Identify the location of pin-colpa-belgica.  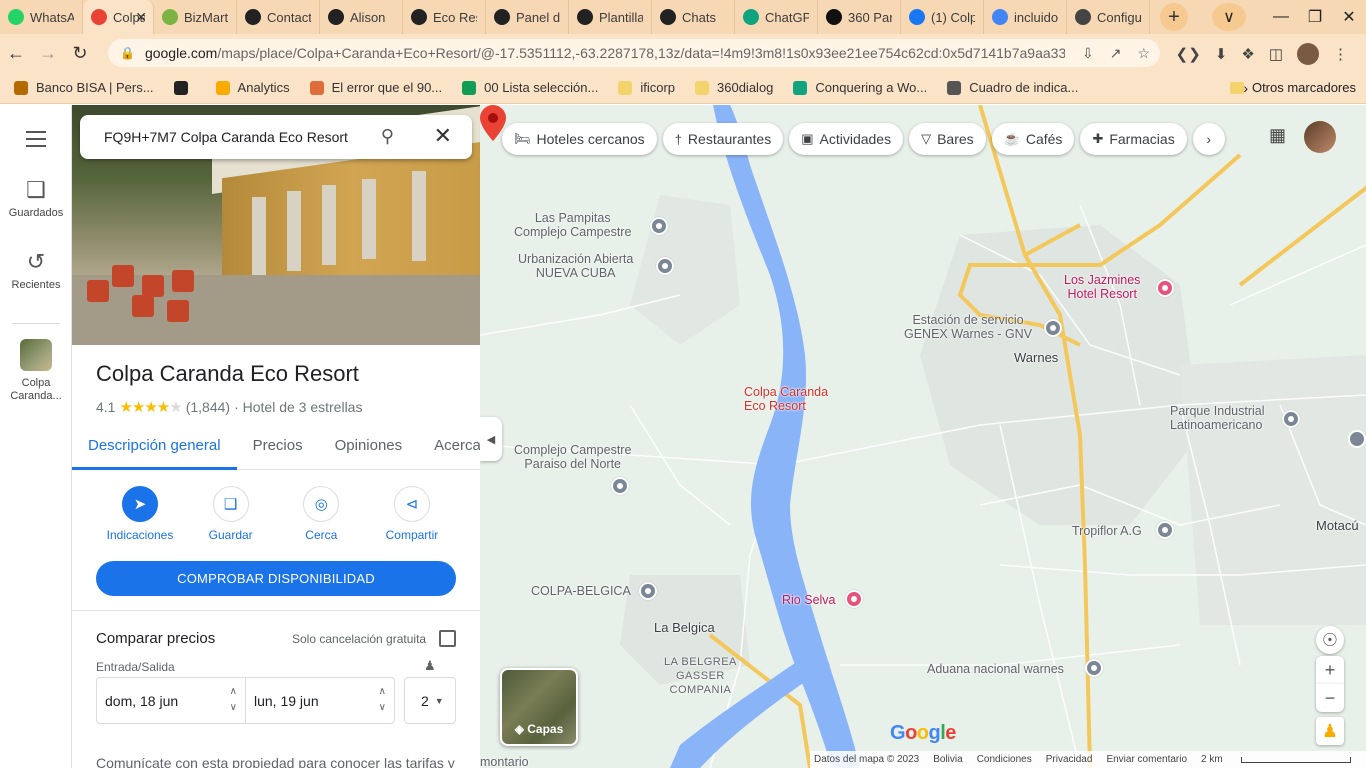
(648, 591).